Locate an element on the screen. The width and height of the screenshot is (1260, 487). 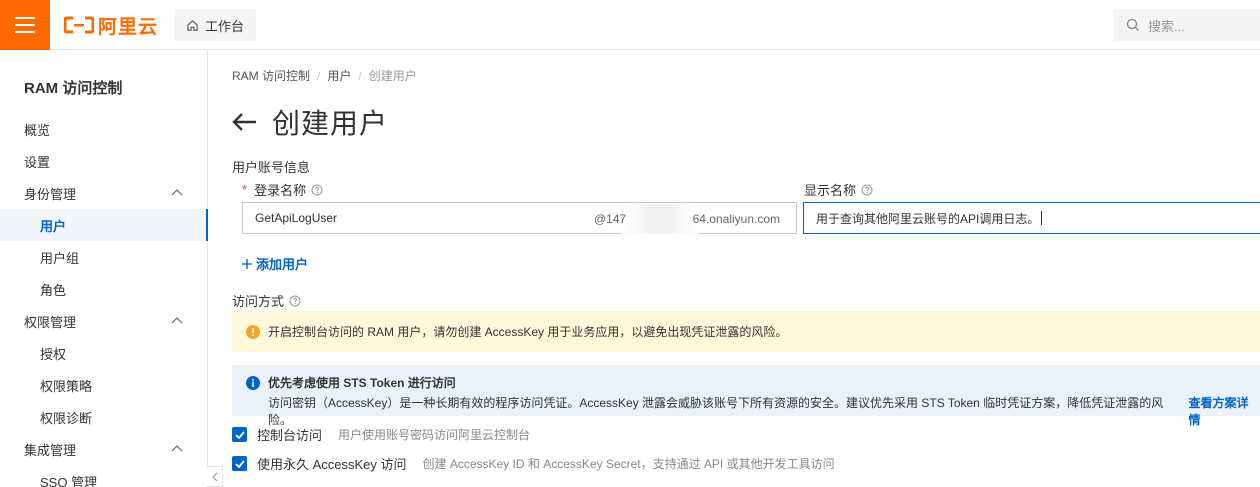
breadcrumb-current: 创建用户 is located at coordinates (392, 76).